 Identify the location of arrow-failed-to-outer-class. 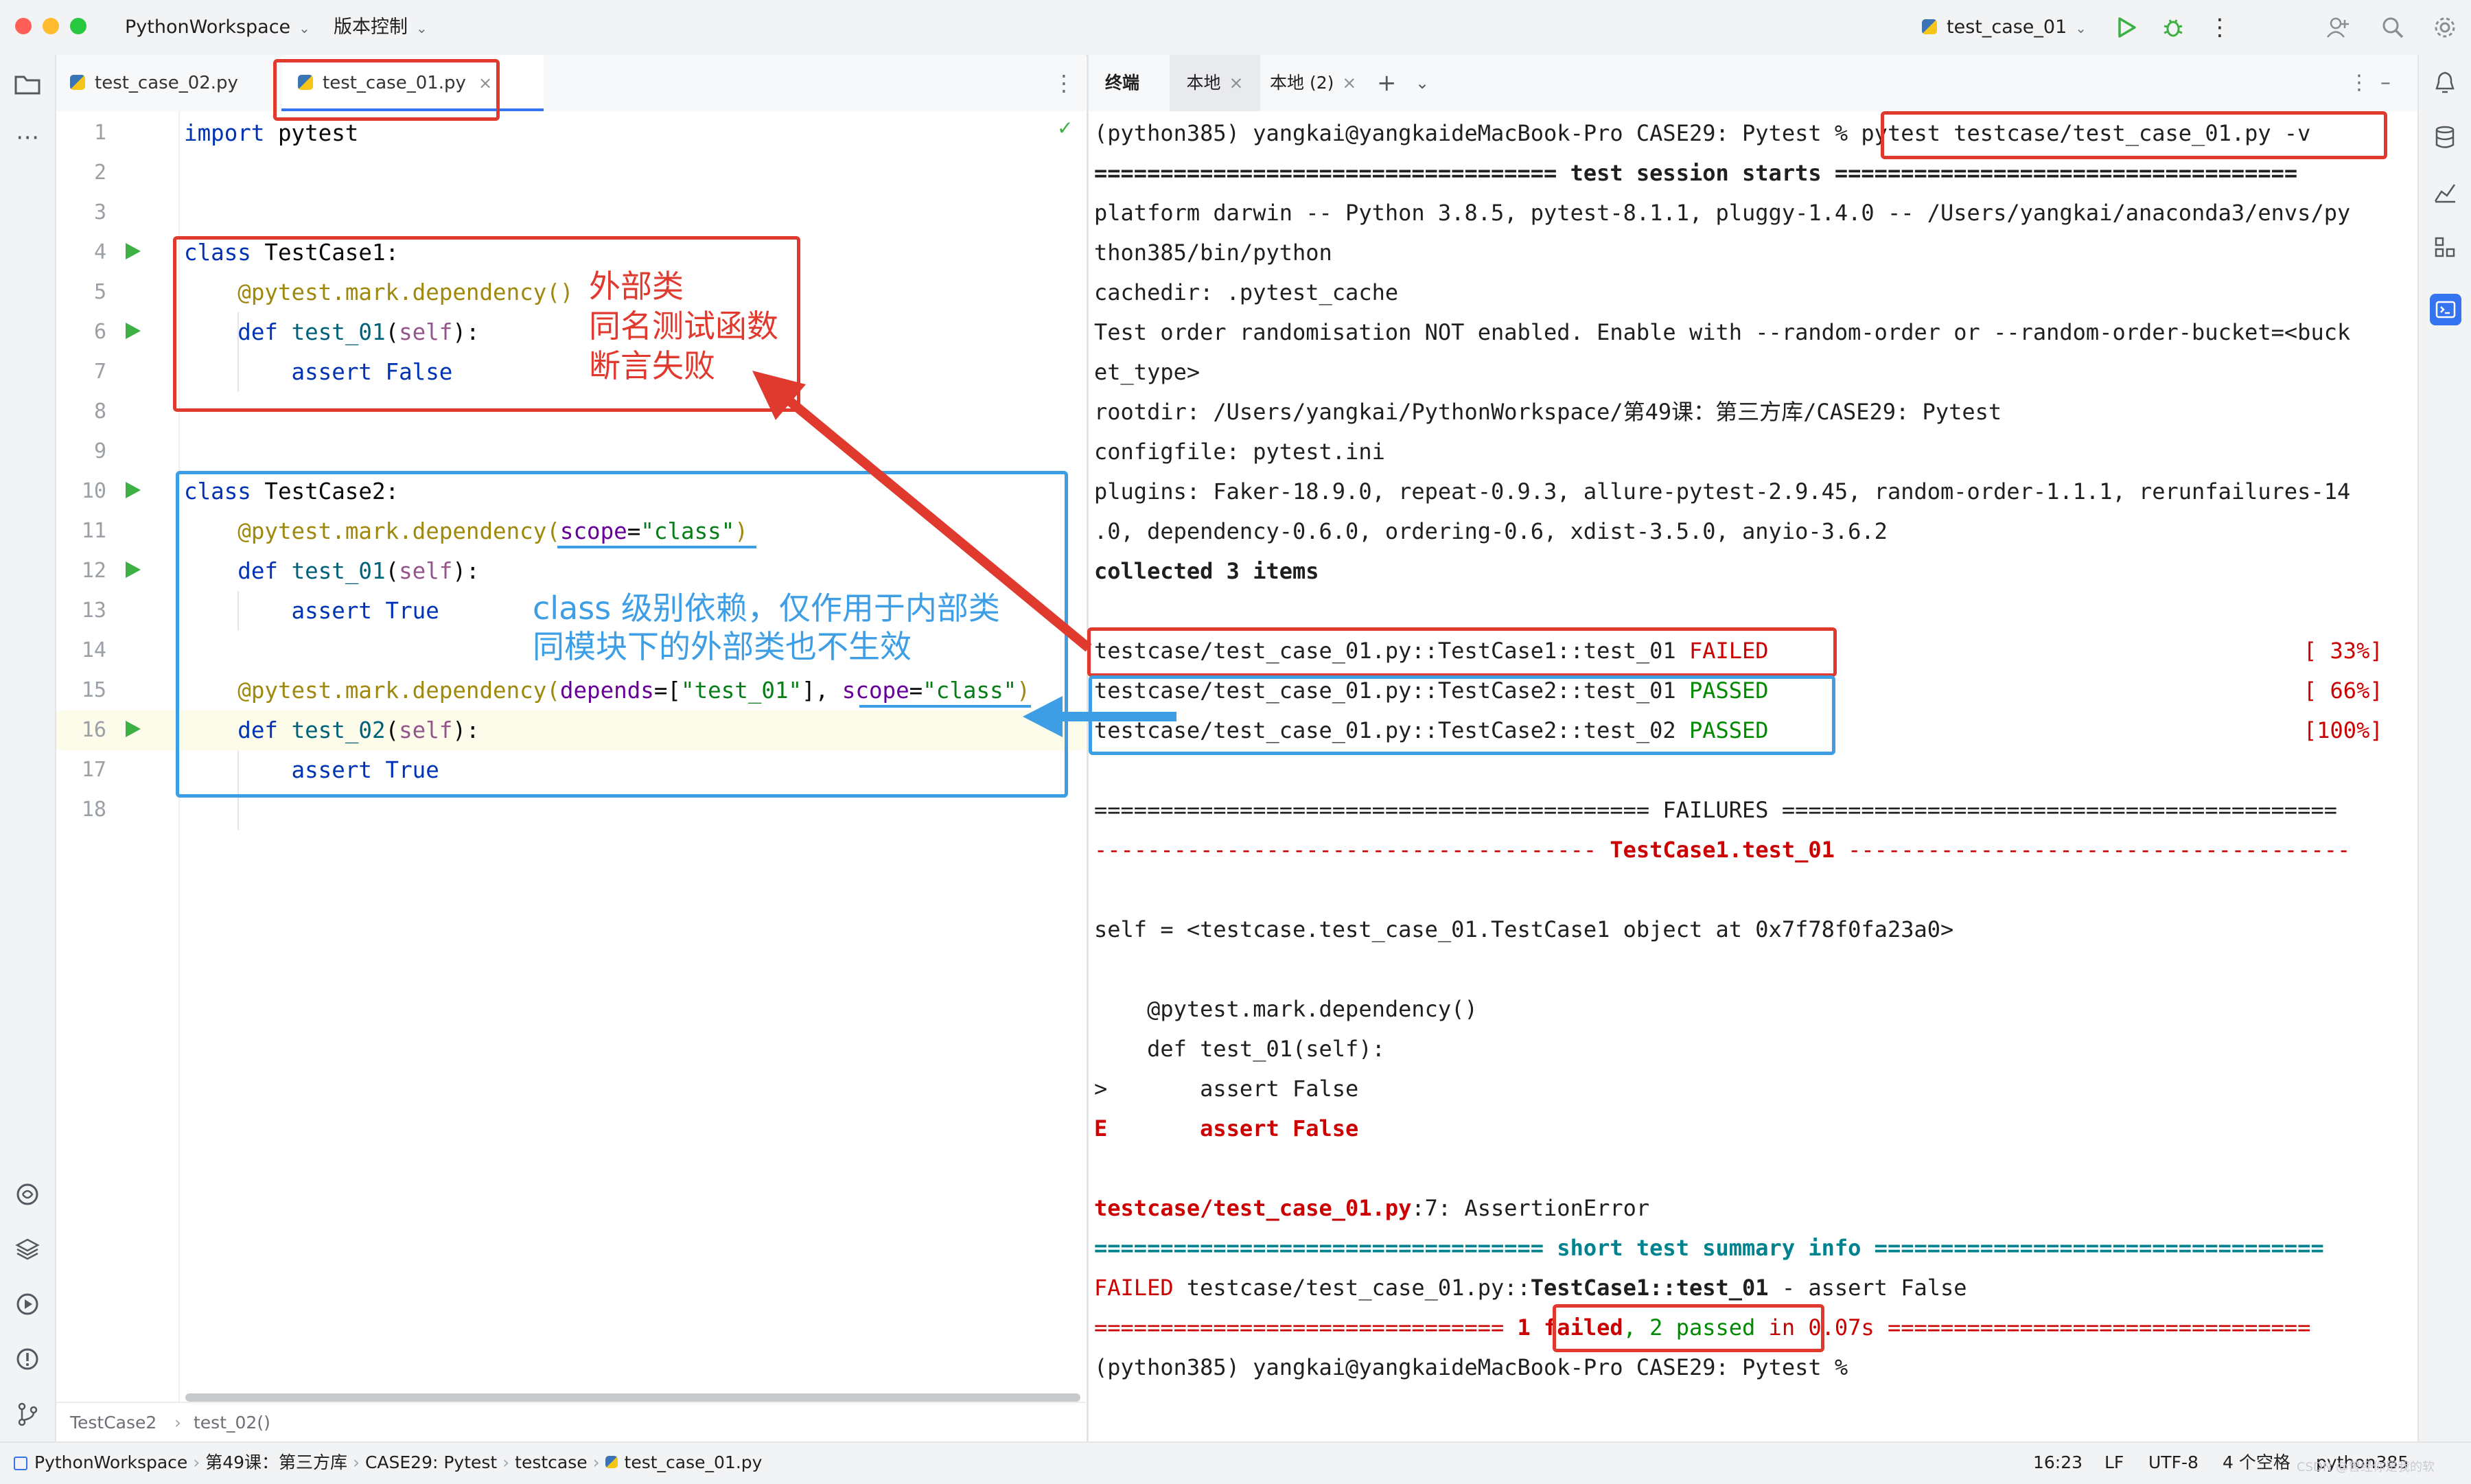
(935, 521).